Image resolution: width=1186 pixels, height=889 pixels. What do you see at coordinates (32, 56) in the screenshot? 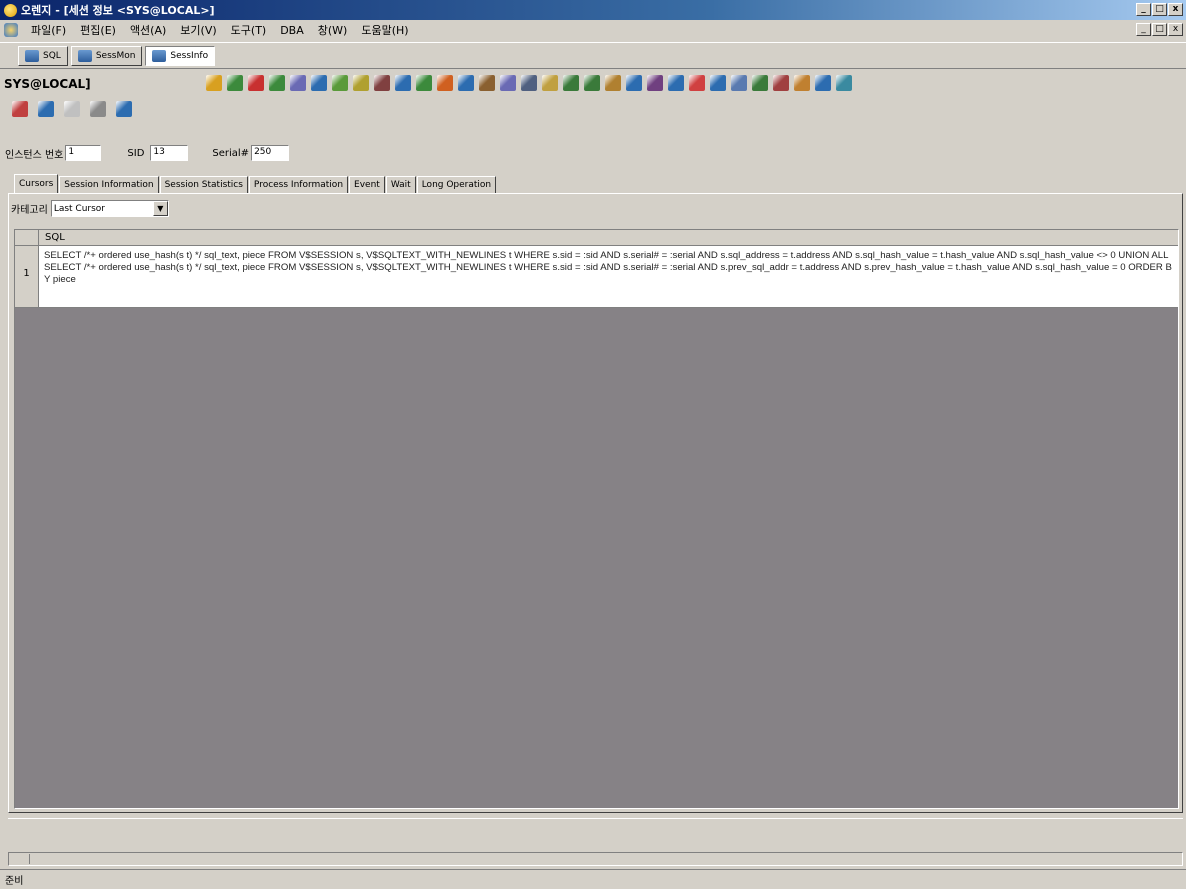
I see `sql-icon` at bounding box center [32, 56].